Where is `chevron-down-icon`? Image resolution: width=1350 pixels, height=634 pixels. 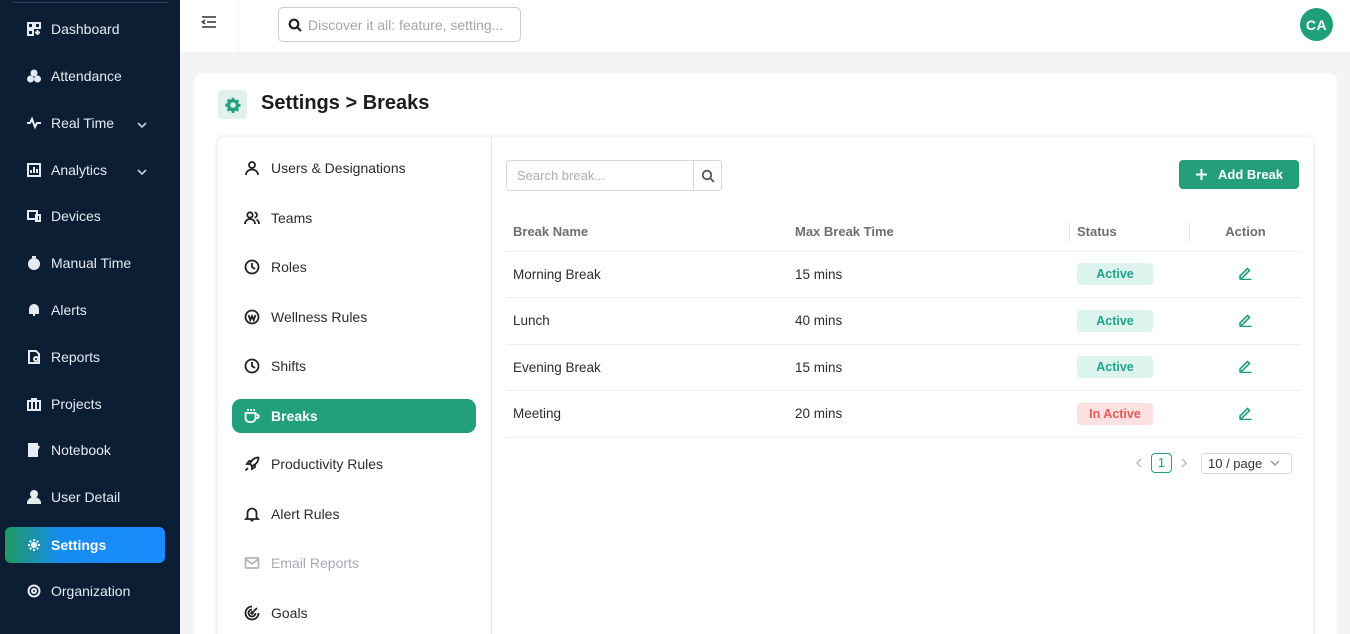
chevron-down-icon is located at coordinates (142, 170).